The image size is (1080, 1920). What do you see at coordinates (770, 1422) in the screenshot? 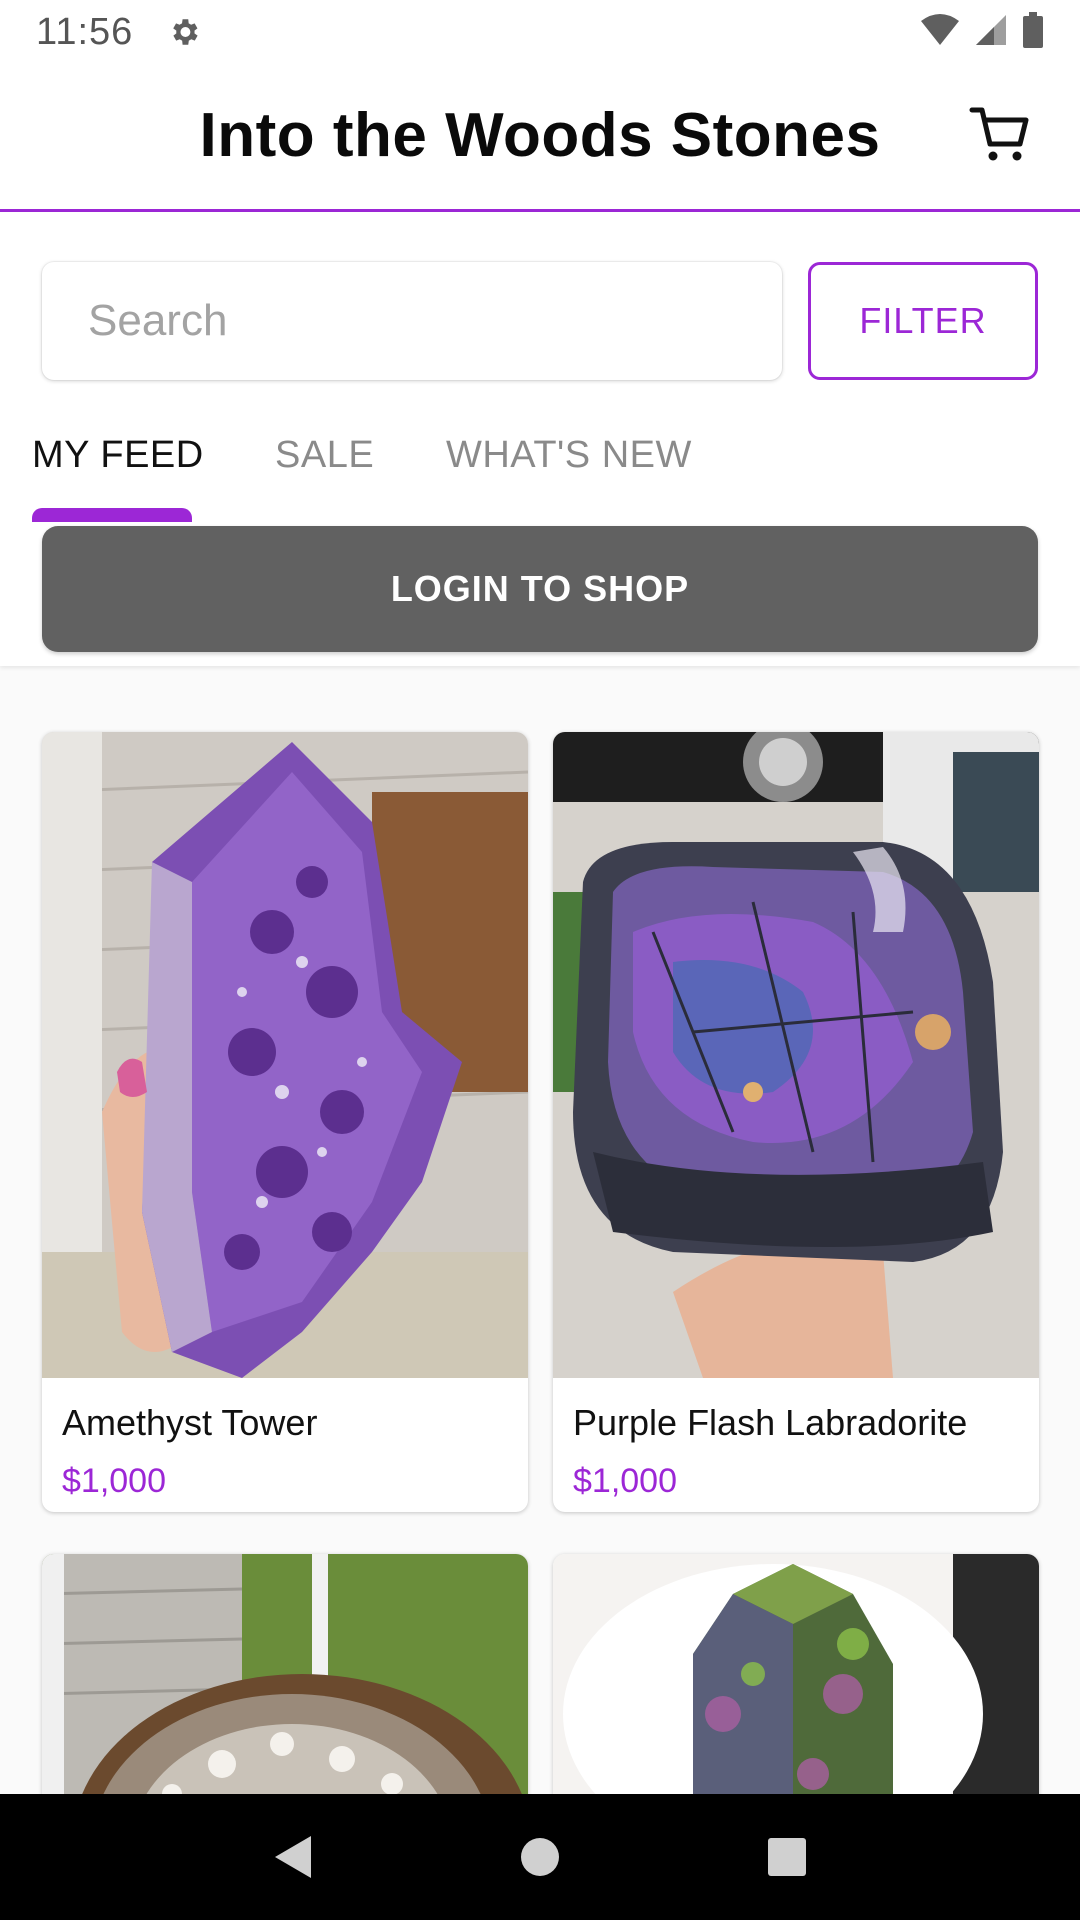
I see `product-name: Purple Flash Labradorite` at bounding box center [770, 1422].